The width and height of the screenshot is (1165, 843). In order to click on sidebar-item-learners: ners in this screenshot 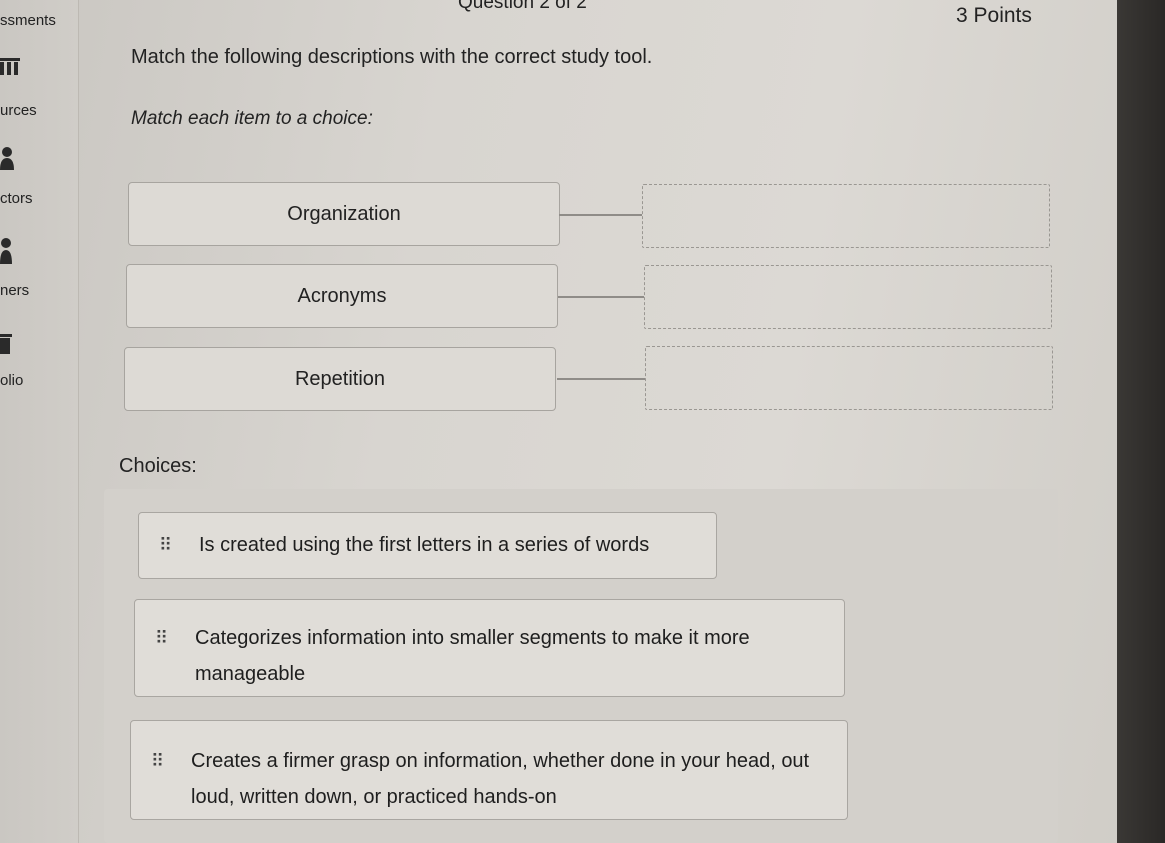, I will do `click(14, 290)`.